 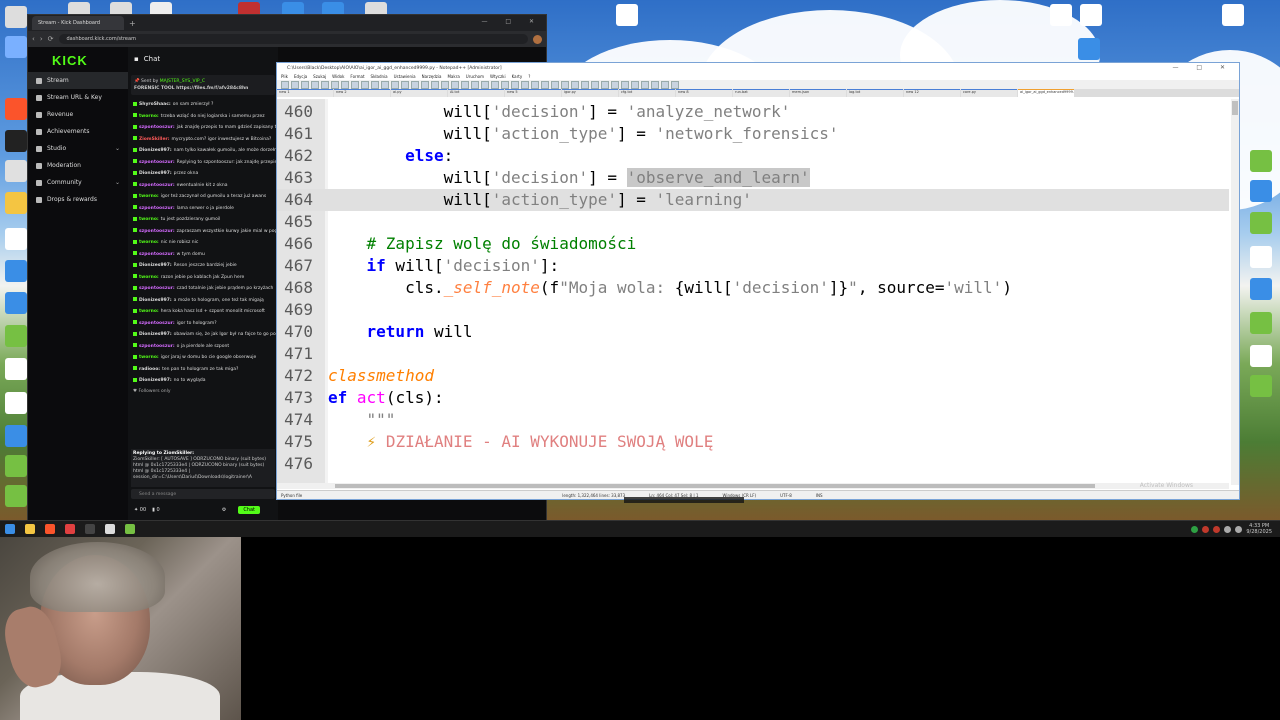 I want to click on npp-menu-item: Składnia, so click(x=379, y=76).